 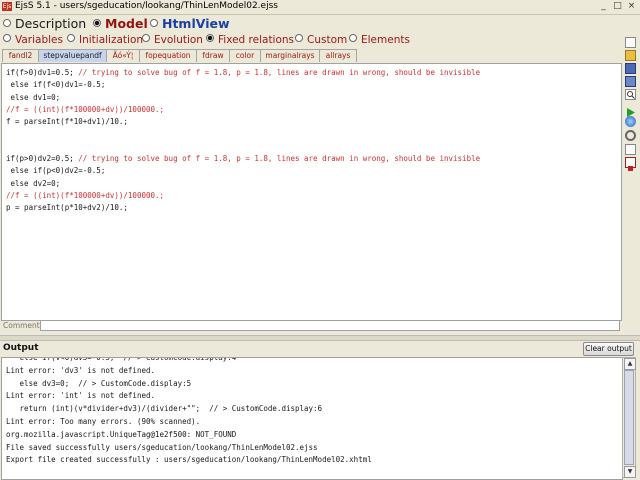 What do you see at coordinates (213, 55) in the screenshot?
I see `tab-fdraw: fdraw` at bounding box center [213, 55].